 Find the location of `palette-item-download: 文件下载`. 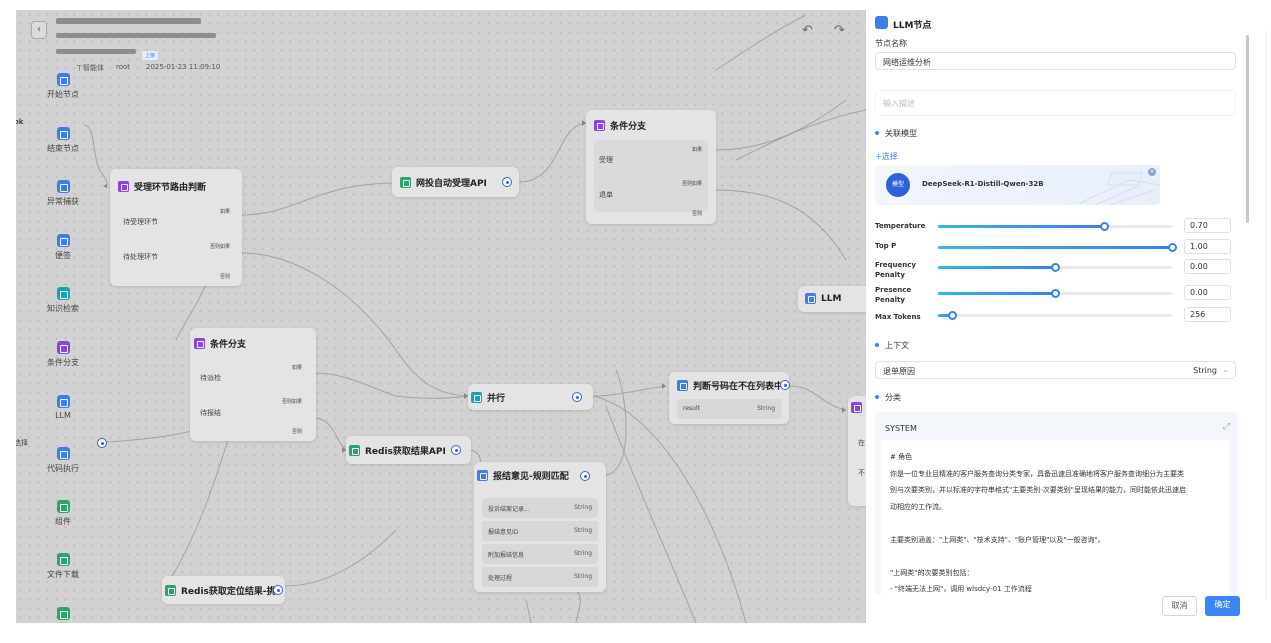

palette-item-download: 文件下载 is located at coordinates (63, 566).